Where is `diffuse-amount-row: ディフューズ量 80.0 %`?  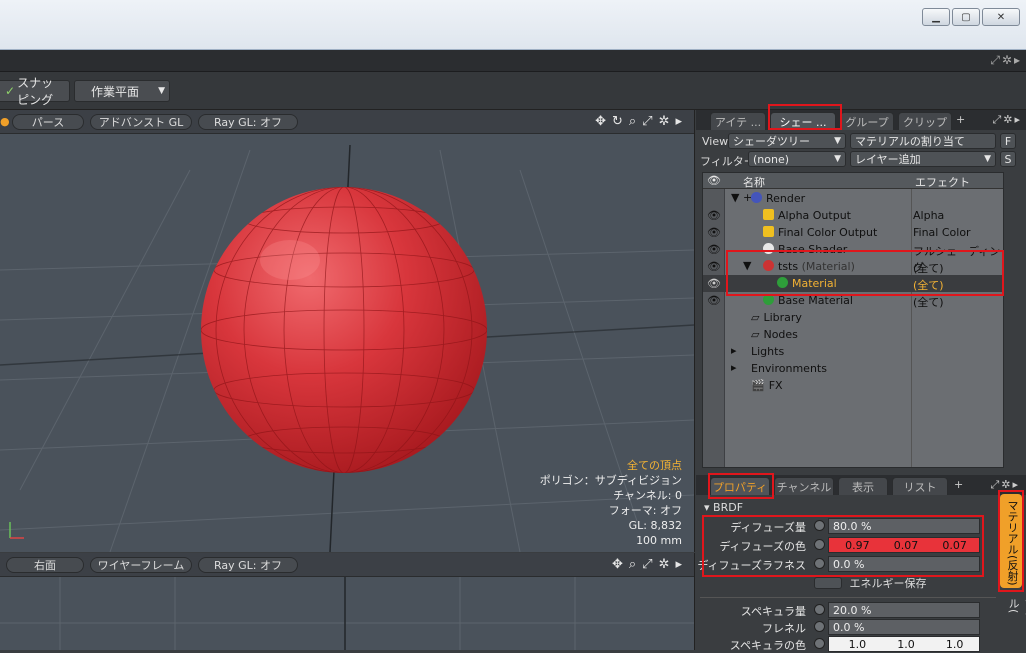 diffuse-amount-row: ディフューズ量 80.0 % is located at coordinates (846, 526).